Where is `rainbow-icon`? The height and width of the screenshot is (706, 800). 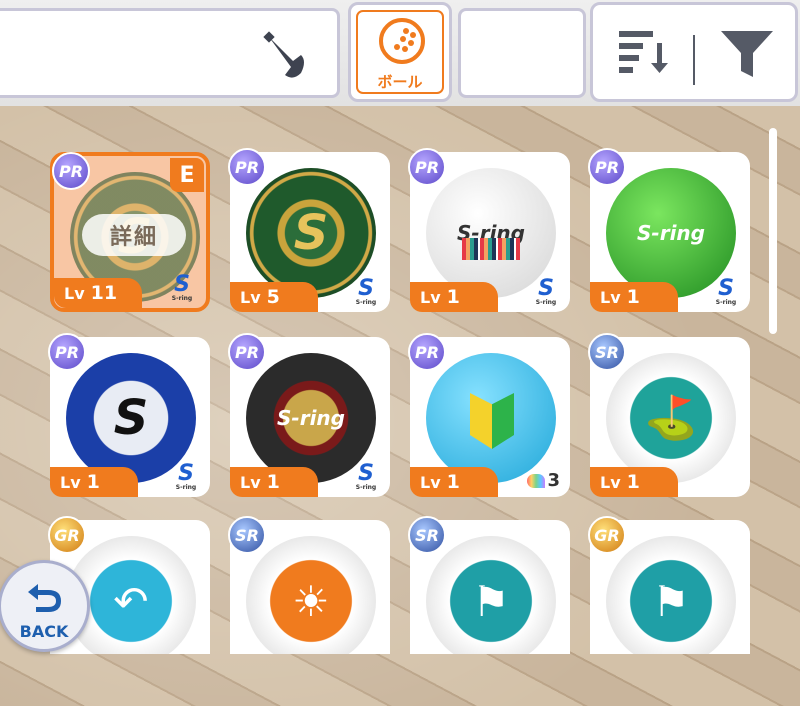
rainbow-icon is located at coordinates (536, 481).